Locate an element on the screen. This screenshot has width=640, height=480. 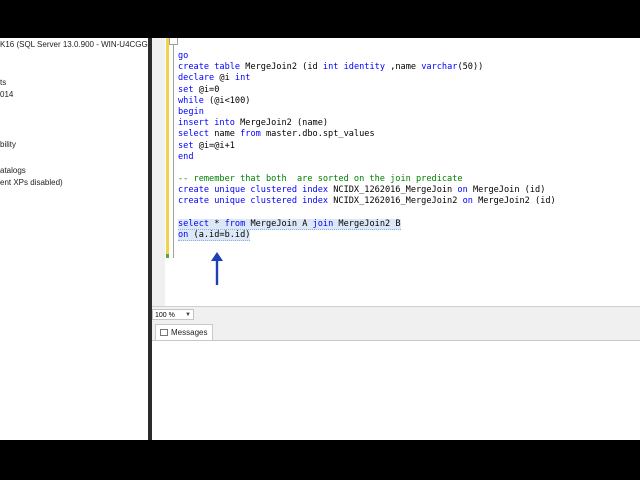
message-icon is located at coordinates (164, 332).